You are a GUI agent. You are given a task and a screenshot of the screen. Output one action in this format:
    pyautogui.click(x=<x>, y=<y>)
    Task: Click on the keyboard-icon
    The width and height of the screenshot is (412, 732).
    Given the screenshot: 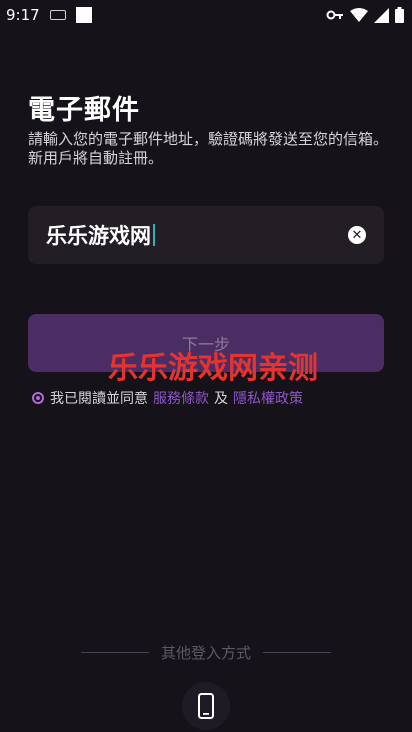 What is the action you would take?
    pyautogui.click(x=57, y=15)
    